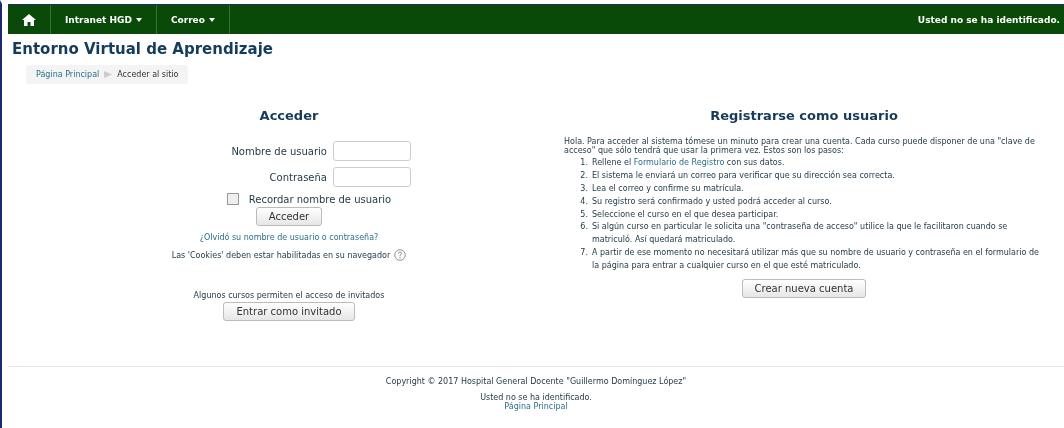 This screenshot has height=428, width=1064. I want to click on step-text: Seleccione el curso en el que desea participar., so click(685, 214).